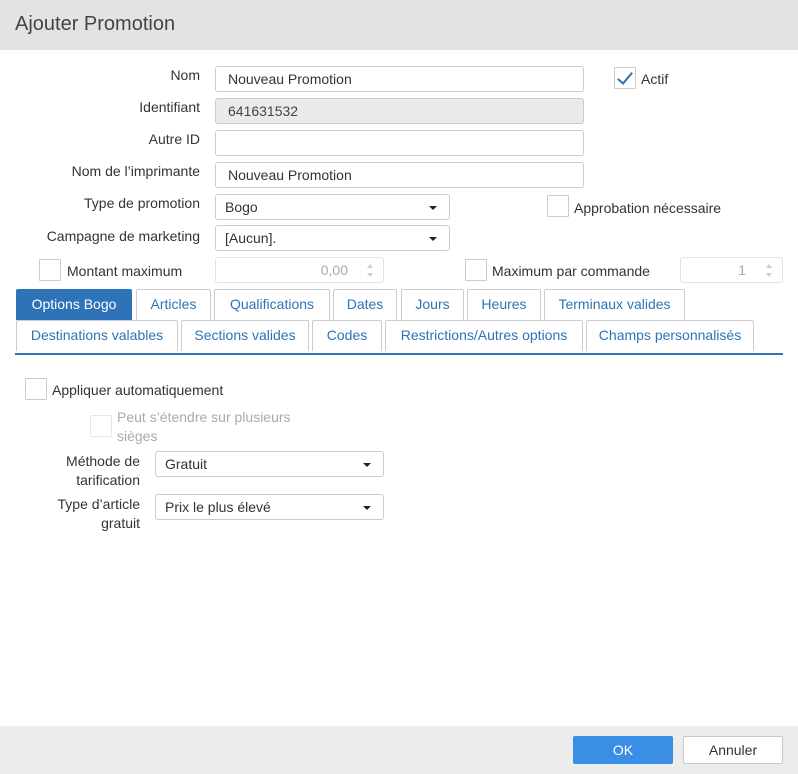  What do you see at coordinates (670, 335) in the screenshot?
I see `tab-champs-personnalises: Champs personnalisés` at bounding box center [670, 335].